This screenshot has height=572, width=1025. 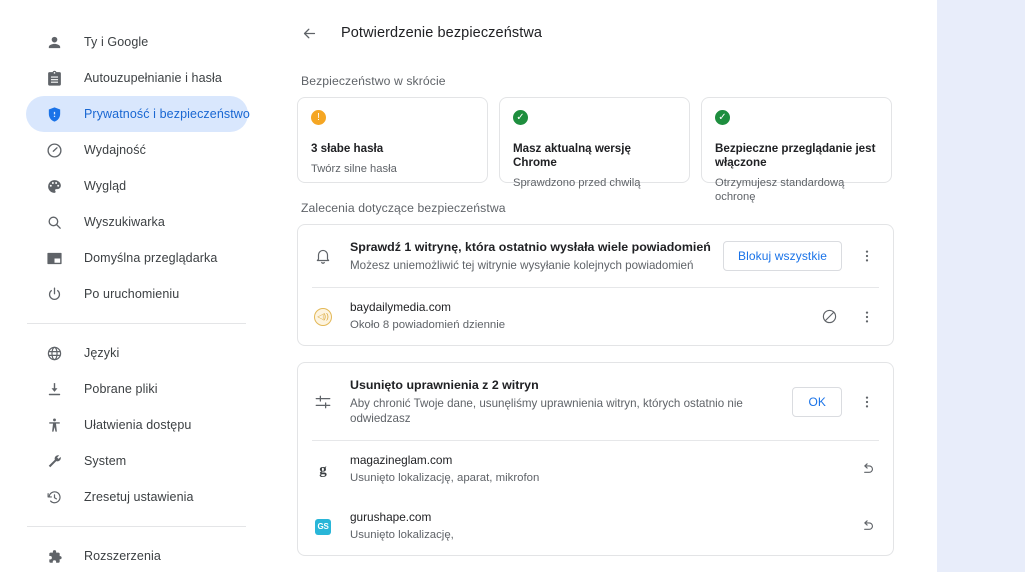 I want to click on summary-card-title: Masz aktualną wersję Chrome, so click(x=572, y=155).